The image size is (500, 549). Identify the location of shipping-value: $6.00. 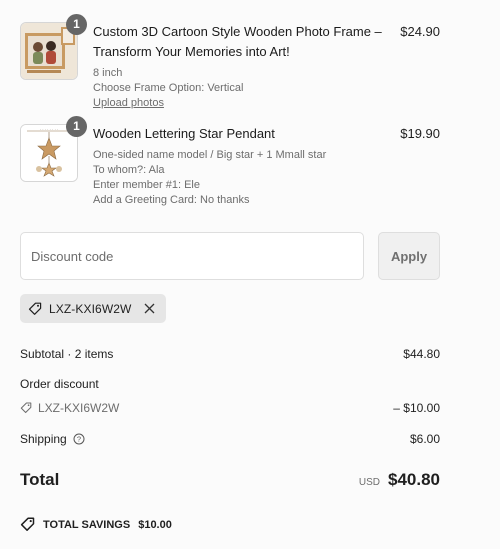
(424, 439).